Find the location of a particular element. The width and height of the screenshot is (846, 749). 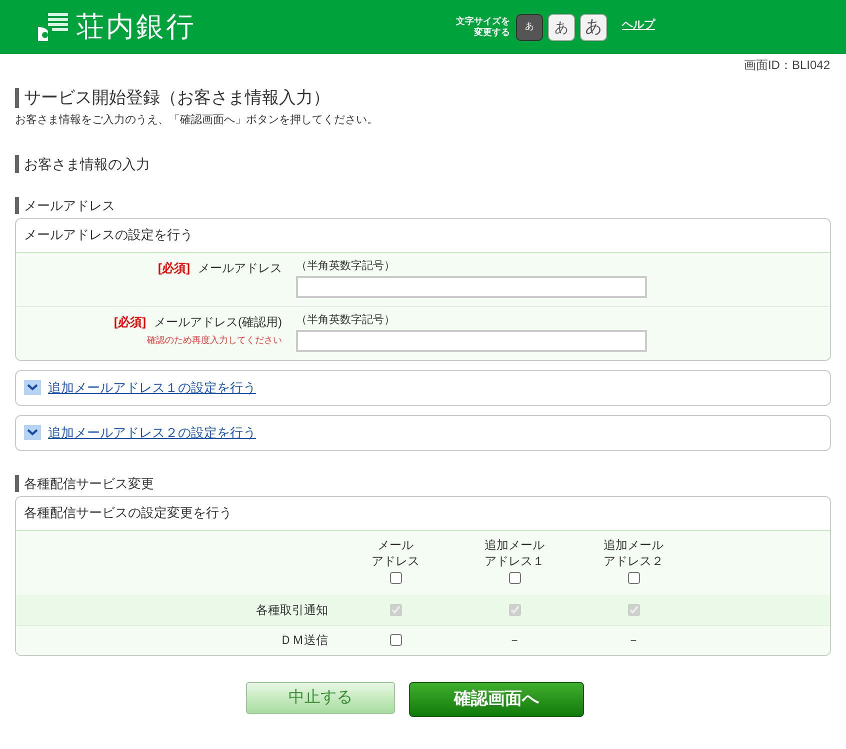

expander-link: 追加メールアドレス１の設定を行う is located at coordinates (152, 388).